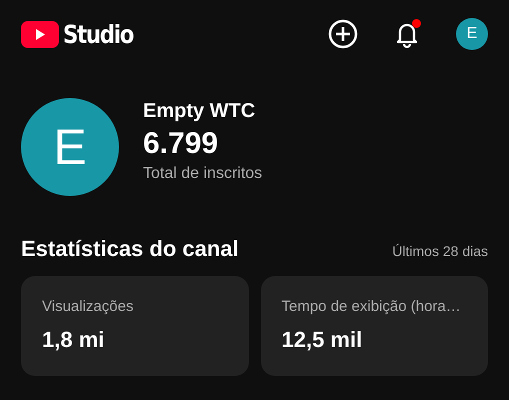  I want to click on subscriber-label: Total de inscritos, so click(202, 173).